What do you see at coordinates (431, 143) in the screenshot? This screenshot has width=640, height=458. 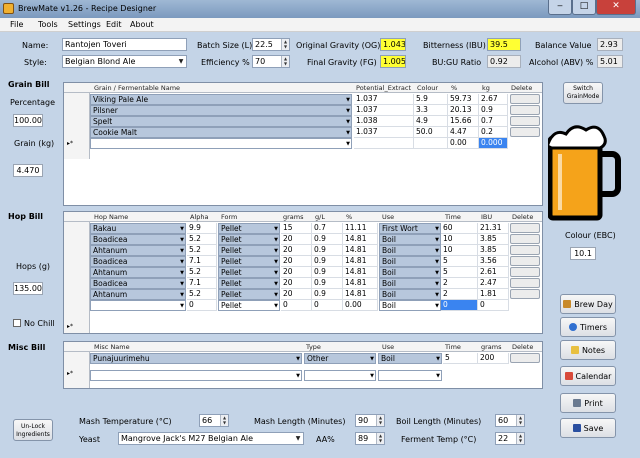 I see `grain-new-colour-cell` at bounding box center [431, 143].